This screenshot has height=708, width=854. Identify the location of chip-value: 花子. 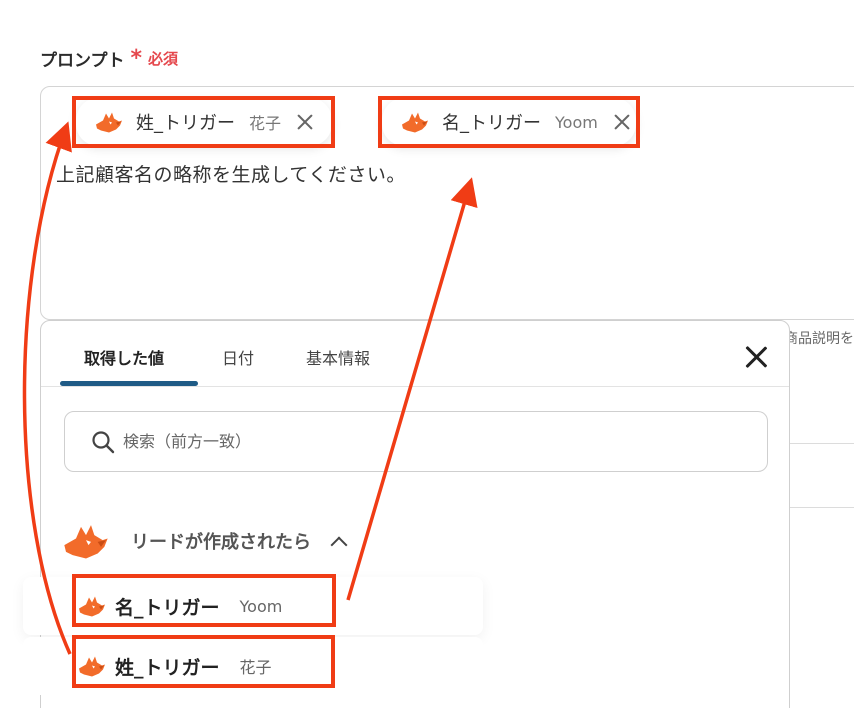
(265, 123).